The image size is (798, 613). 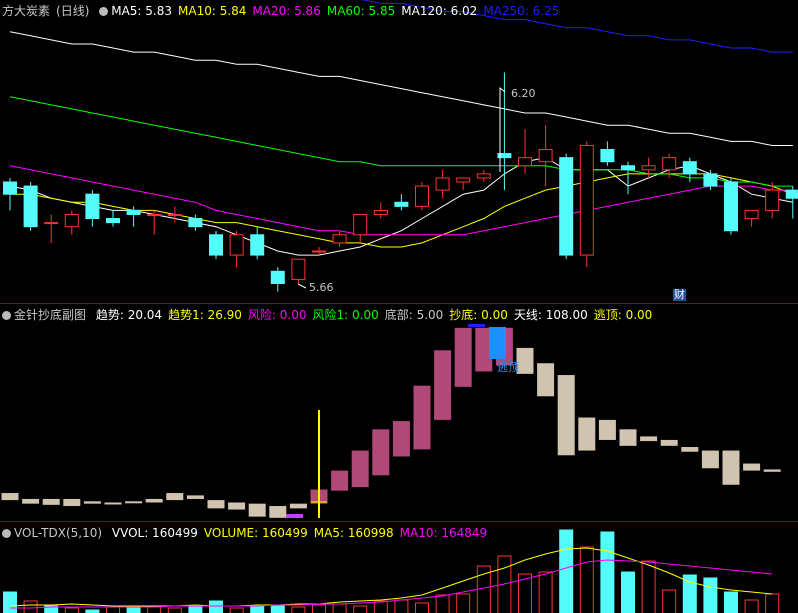 I want to click on indicator-value-3: 风险1: 0.00, so click(x=345, y=315).